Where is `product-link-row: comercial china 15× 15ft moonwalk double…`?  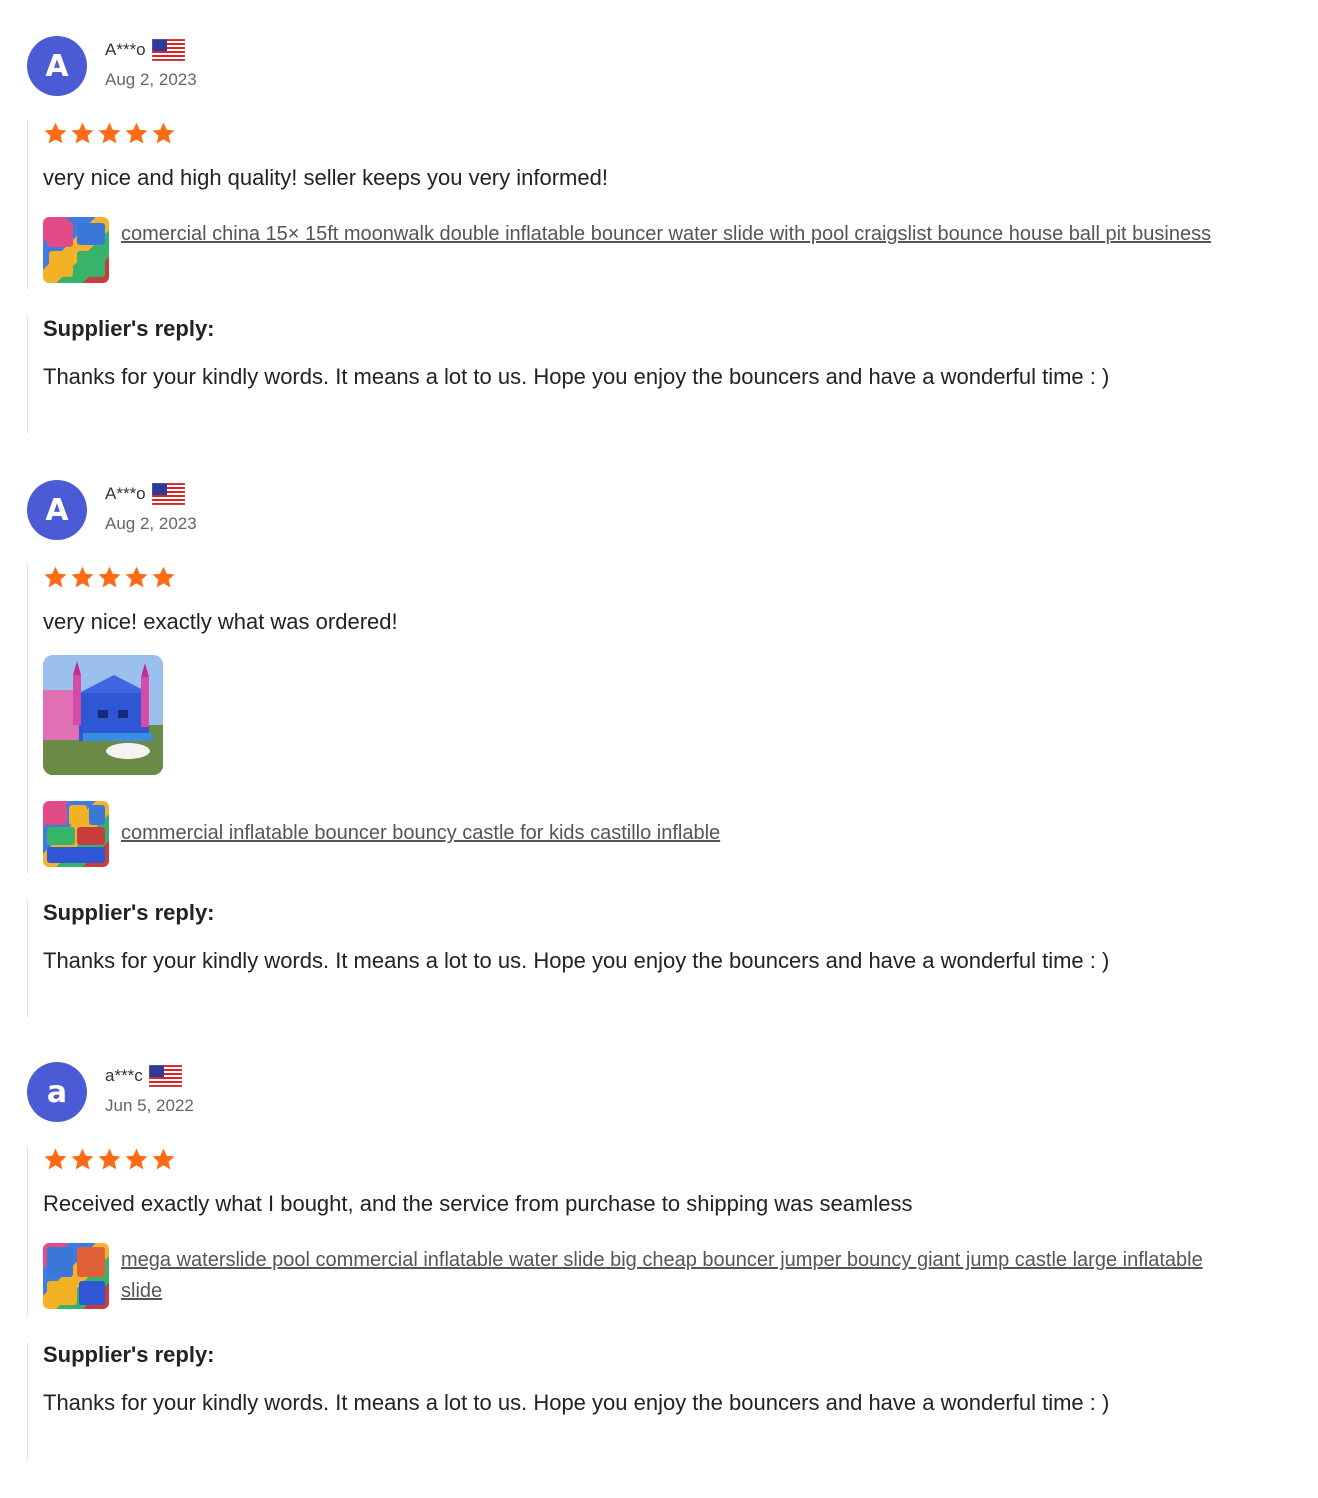 product-link-row: comercial china 15× 15ft moonwalk double… is located at coordinates (637, 250).